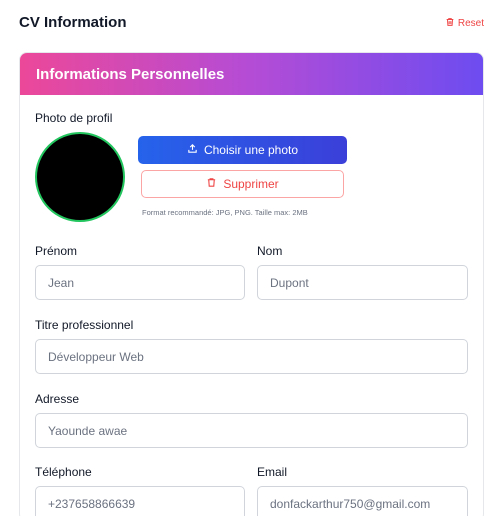 The width and height of the screenshot is (500, 516). What do you see at coordinates (73, 22) in the screenshot?
I see `page-title: CV Information` at bounding box center [73, 22].